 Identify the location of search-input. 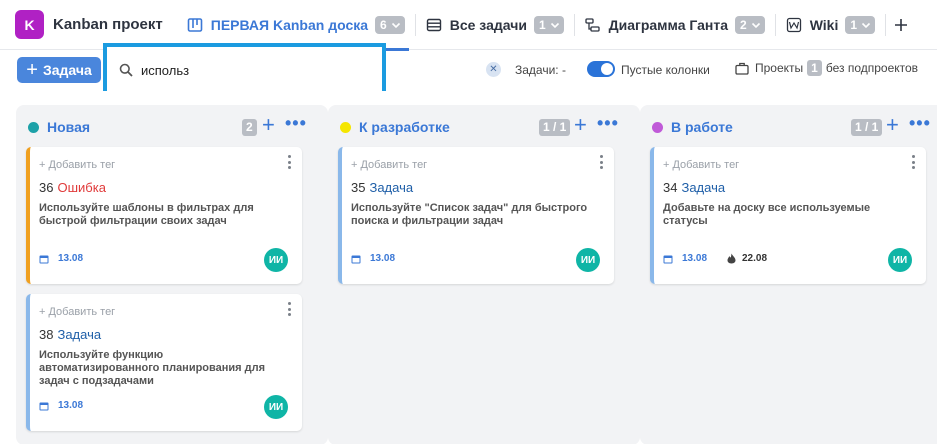
(241, 70).